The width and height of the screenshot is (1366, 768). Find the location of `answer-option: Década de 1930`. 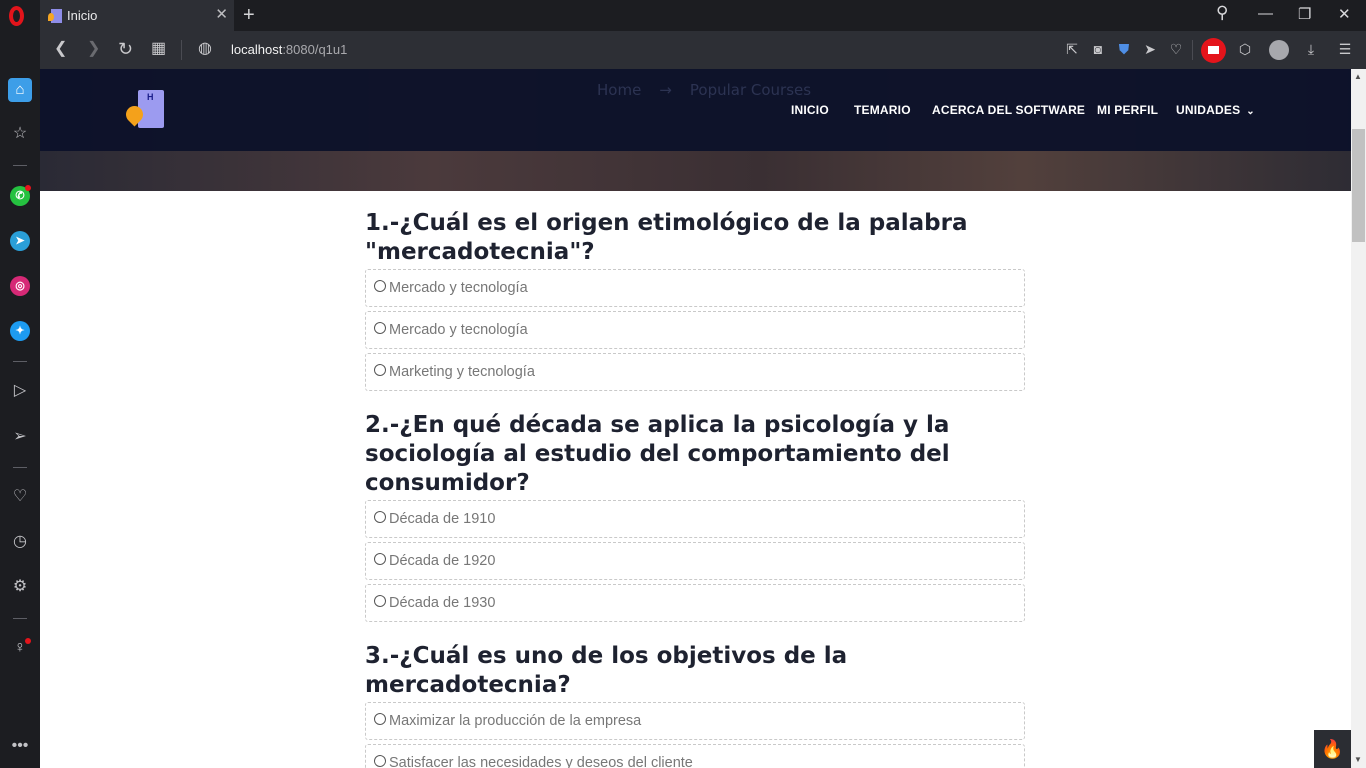

answer-option: Década de 1930 is located at coordinates (695, 603).